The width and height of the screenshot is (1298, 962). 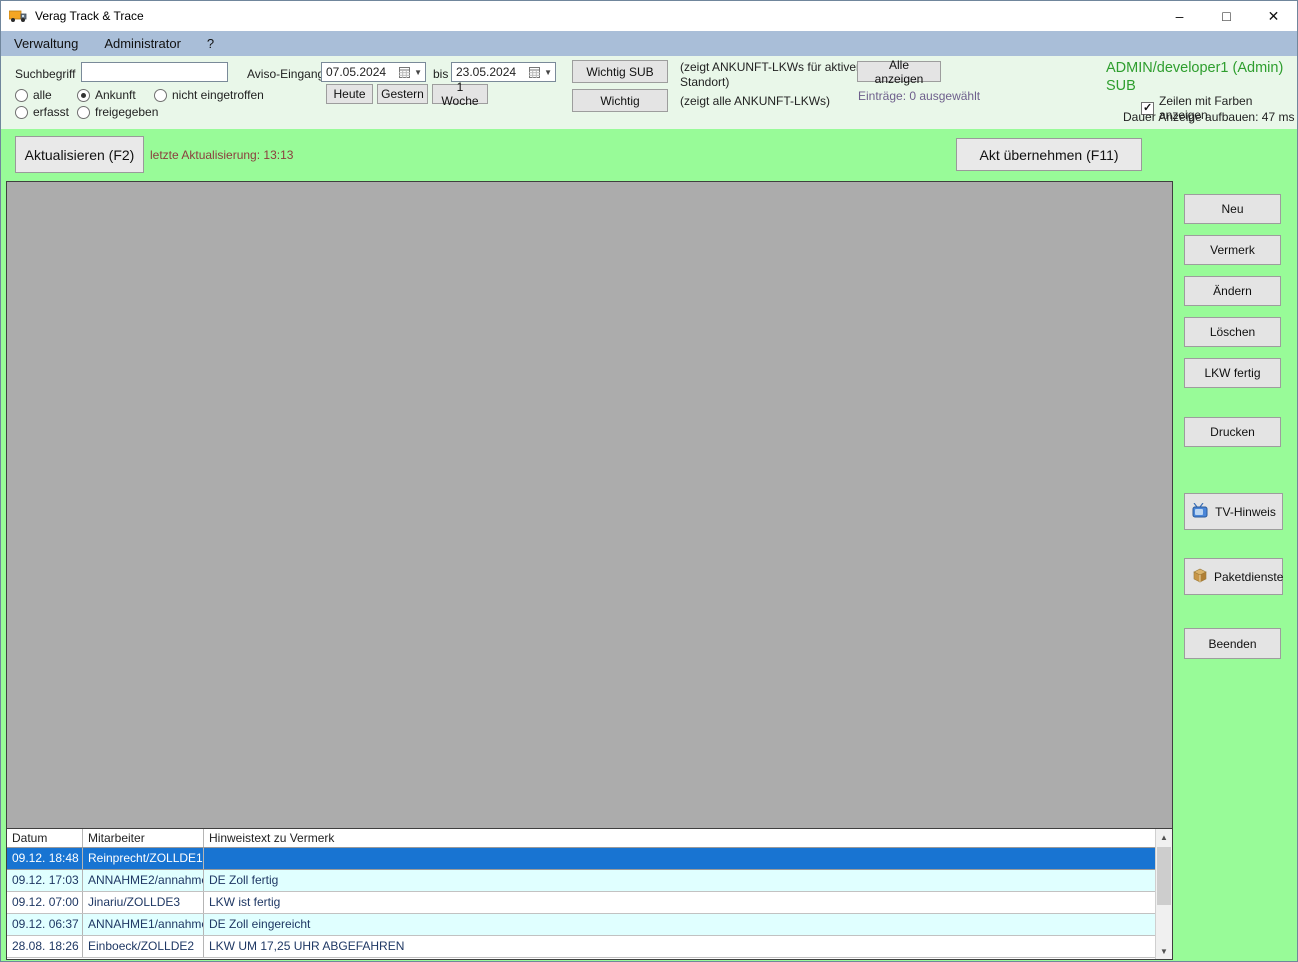 What do you see at coordinates (89, 16) in the screenshot?
I see `window-title: Verag Track & Trace` at bounding box center [89, 16].